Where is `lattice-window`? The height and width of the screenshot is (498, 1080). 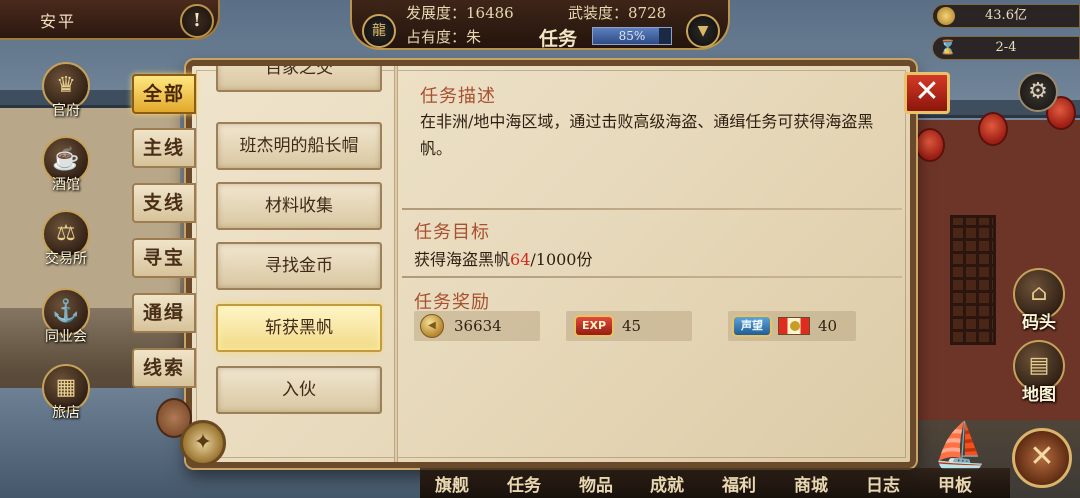 lattice-window is located at coordinates (973, 280).